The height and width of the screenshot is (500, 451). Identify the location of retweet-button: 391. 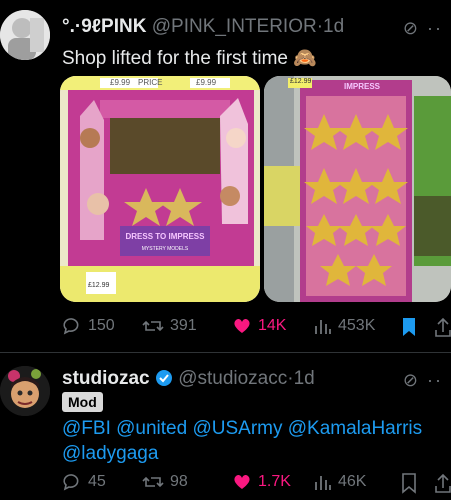
(169, 326).